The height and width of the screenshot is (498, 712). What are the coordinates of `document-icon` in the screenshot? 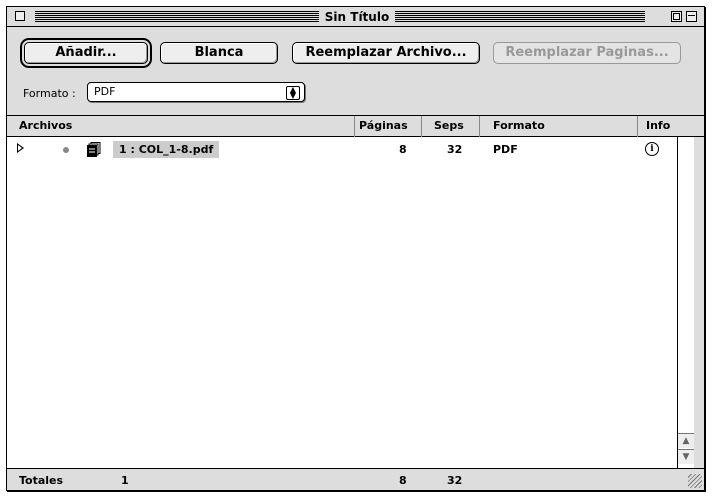 It's located at (94, 149).